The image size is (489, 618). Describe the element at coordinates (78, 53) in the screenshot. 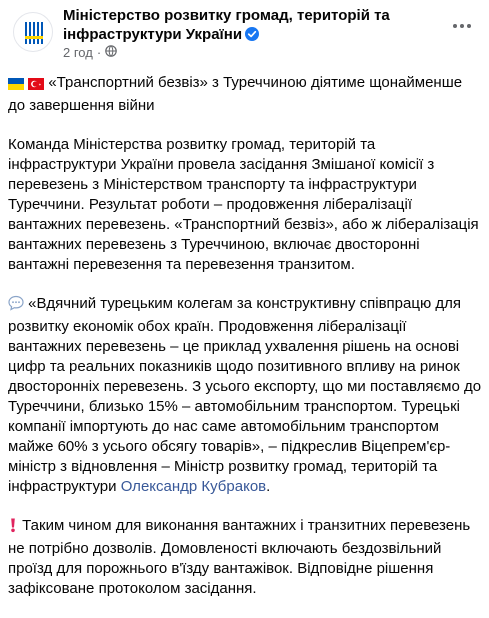

I see `post-timestamp: 2 год` at that location.